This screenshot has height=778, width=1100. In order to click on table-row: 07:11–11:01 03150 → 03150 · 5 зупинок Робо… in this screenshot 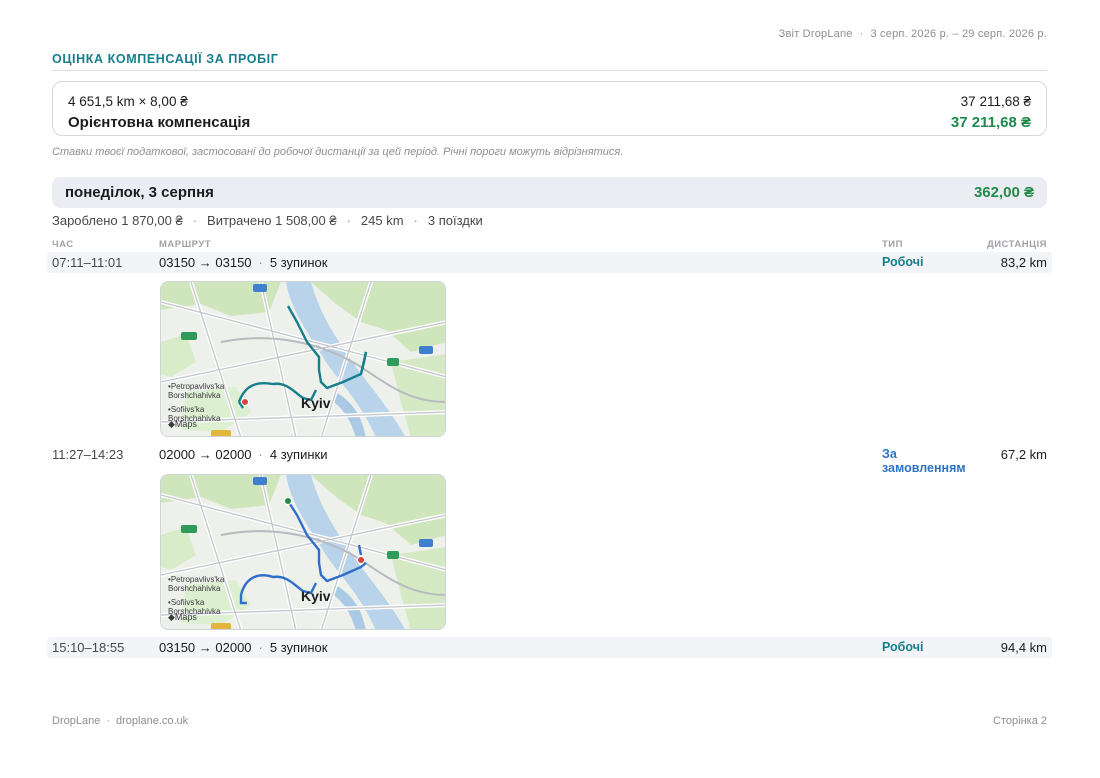, I will do `click(549, 262)`.